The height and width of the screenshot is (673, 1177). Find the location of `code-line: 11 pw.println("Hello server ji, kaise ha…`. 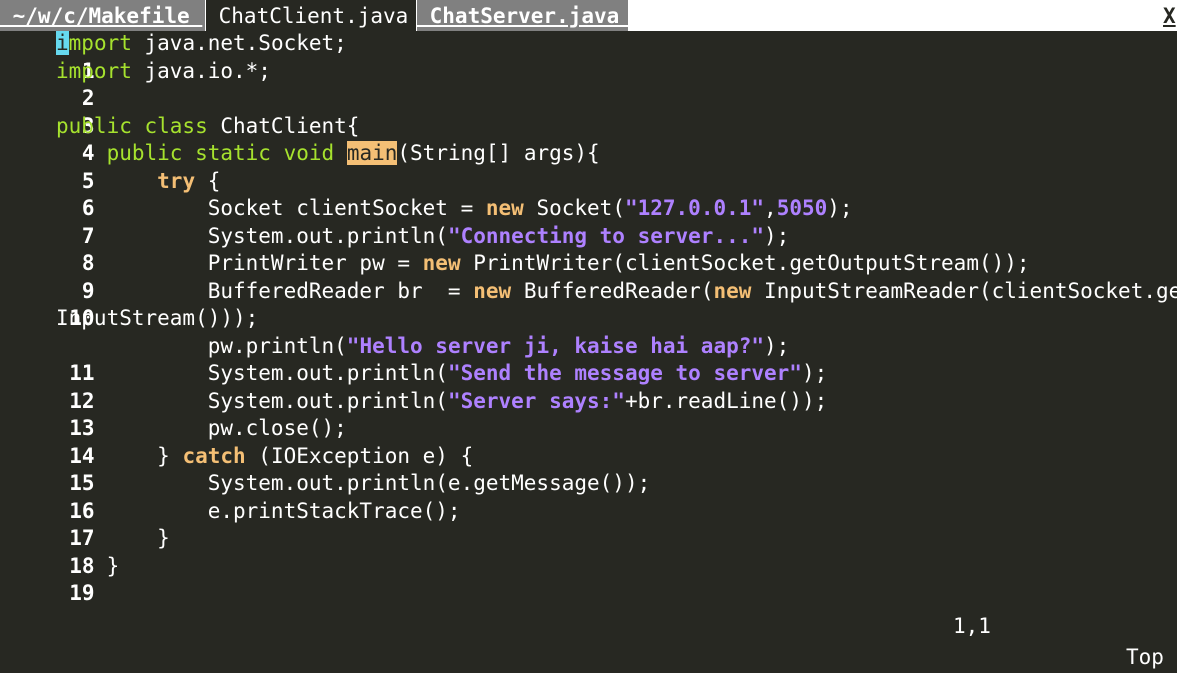

code-line: 11 pw.println("Hello server ji, kaise ha… is located at coordinates (588, 359).